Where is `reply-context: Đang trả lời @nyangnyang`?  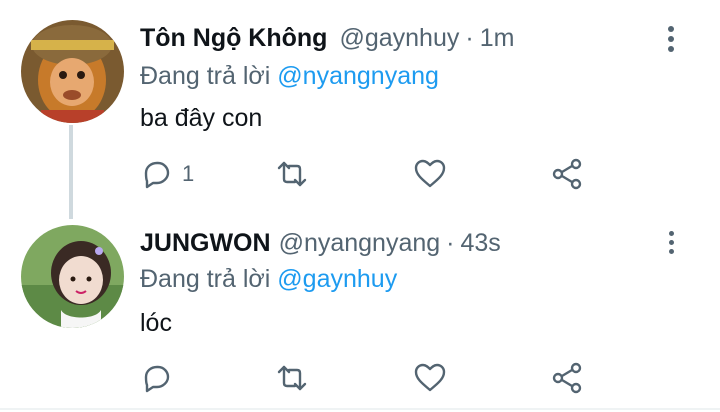
reply-context: Đang trả lời @nyangnyang is located at coordinates (289, 76).